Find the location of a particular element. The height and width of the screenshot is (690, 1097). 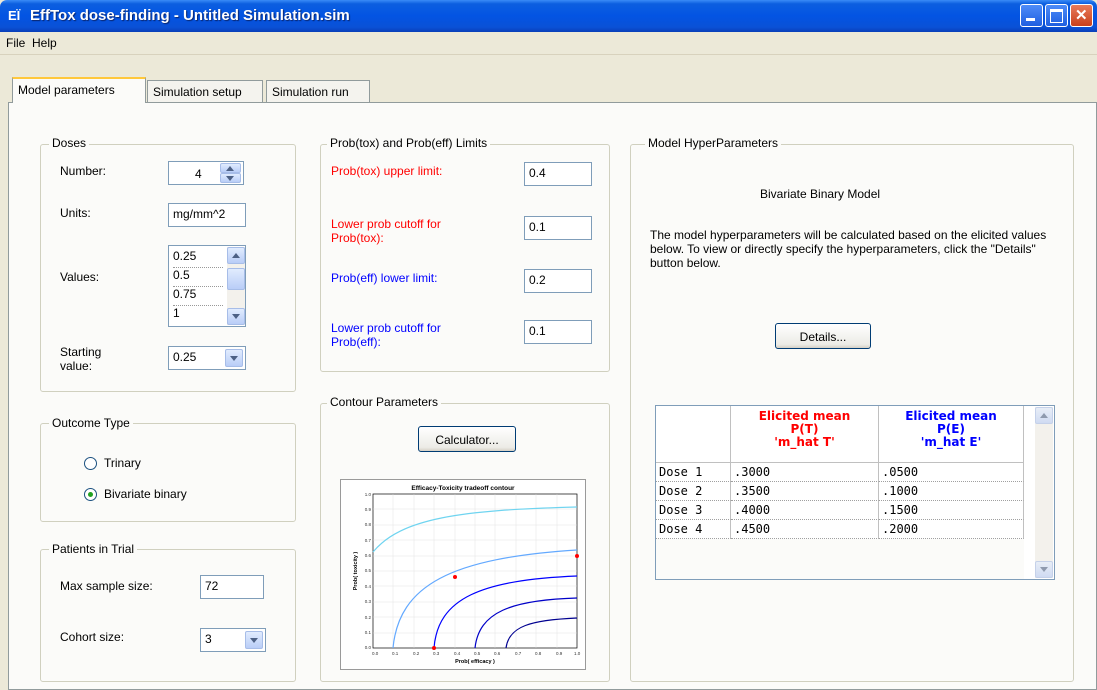

eff-lower-input: 0.2 is located at coordinates (558, 281).